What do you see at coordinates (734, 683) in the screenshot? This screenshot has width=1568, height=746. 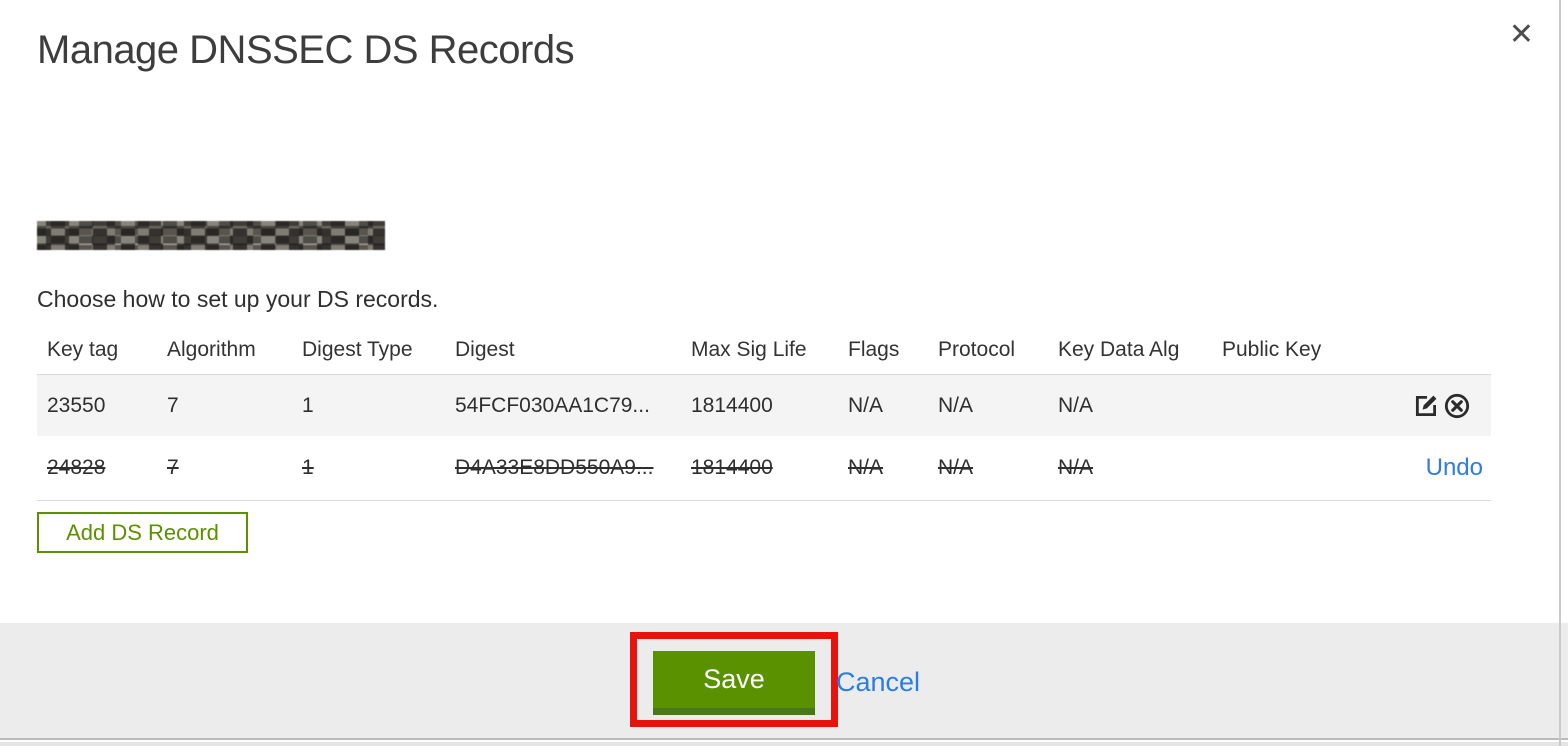 I see `save-button: Save` at bounding box center [734, 683].